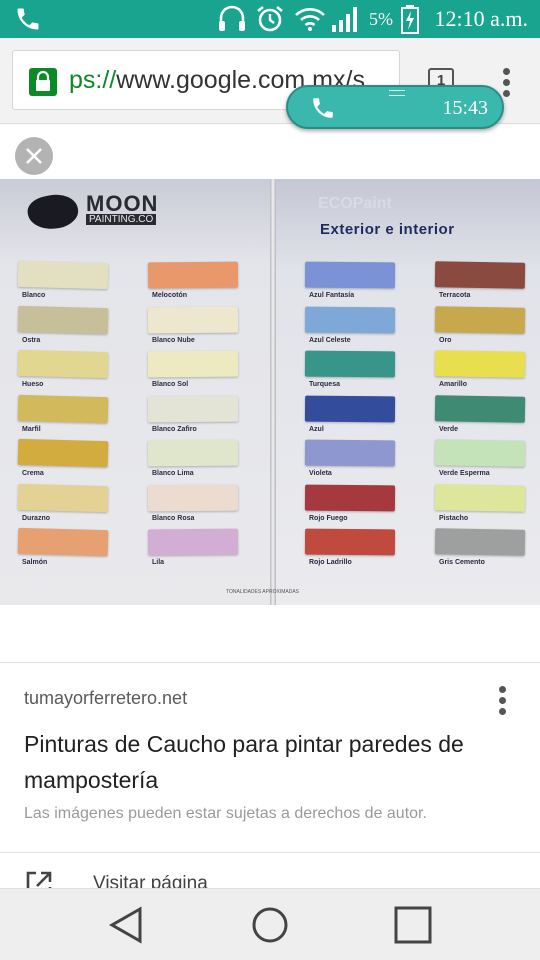  I want to click on catalog-footnote: TONALIDADES APROXIMADAS, so click(262, 592).